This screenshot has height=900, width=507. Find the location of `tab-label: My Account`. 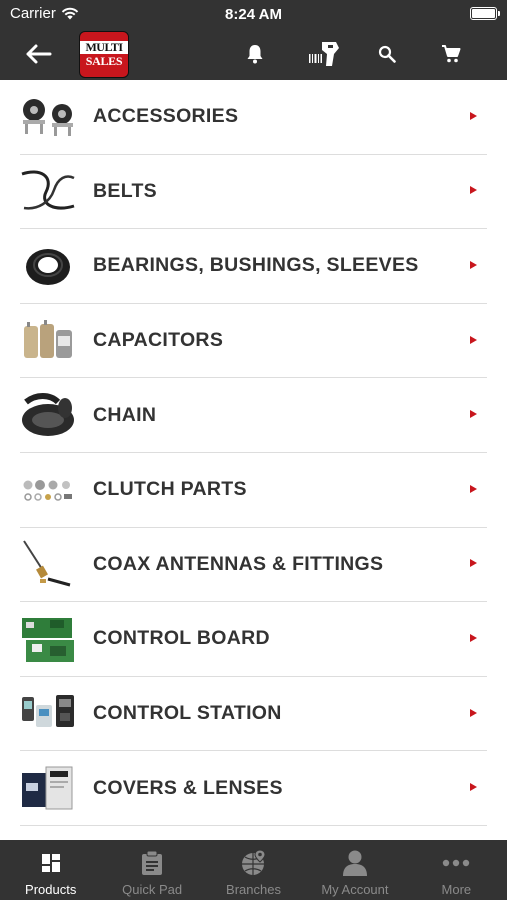

tab-label: My Account is located at coordinates (355, 889).